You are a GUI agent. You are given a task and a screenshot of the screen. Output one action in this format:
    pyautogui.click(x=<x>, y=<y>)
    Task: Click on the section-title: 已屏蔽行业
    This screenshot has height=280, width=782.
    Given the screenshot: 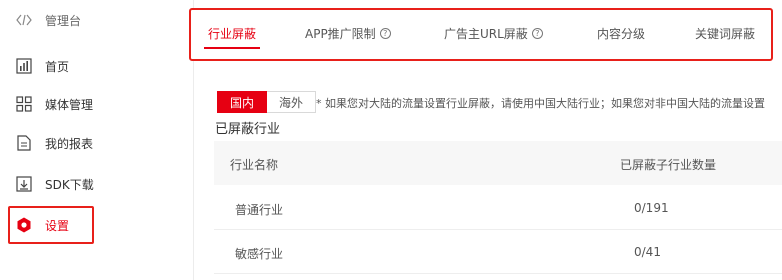 What is the action you would take?
    pyautogui.click(x=248, y=129)
    